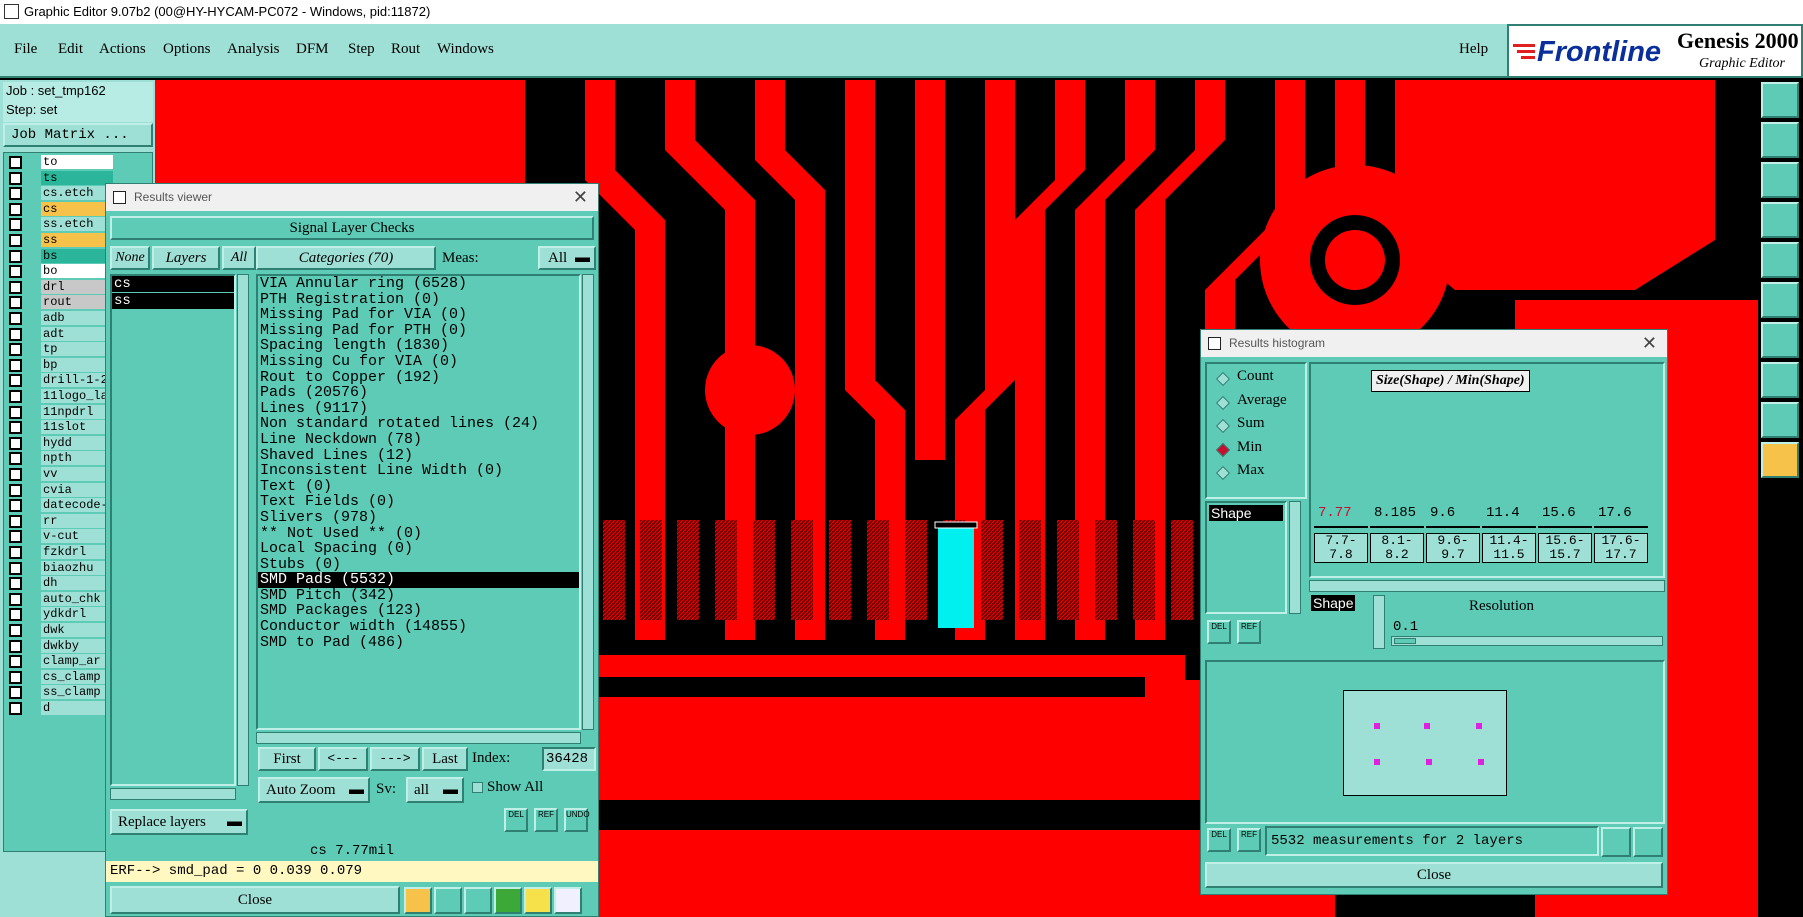 The height and width of the screenshot is (917, 1803). What do you see at coordinates (61, 380) in the screenshot?
I see `layer-row-drill-1-2: drill-1-2` at bounding box center [61, 380].